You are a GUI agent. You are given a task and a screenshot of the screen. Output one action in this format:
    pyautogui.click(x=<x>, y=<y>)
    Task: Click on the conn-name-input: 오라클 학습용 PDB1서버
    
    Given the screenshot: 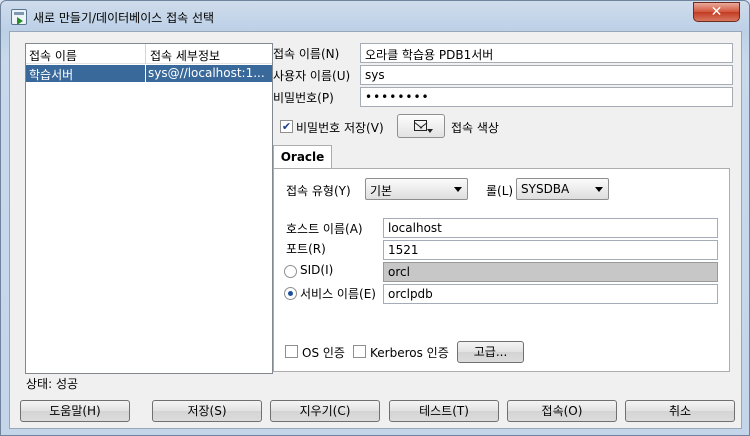 What is the action you would take?
    pyautogui.click(x=546, y=53)
    